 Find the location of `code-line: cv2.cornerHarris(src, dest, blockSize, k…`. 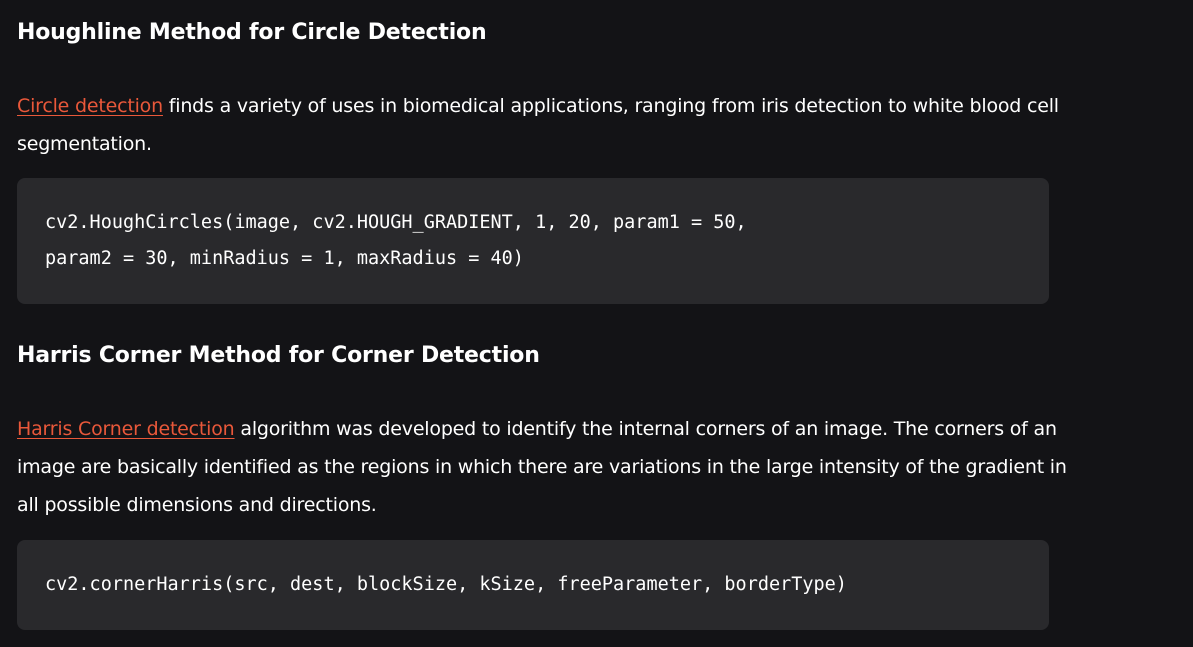

code-line: cv2.cornerHarris(src, dest, blockSize, k… is located at coordinates (446, 584).